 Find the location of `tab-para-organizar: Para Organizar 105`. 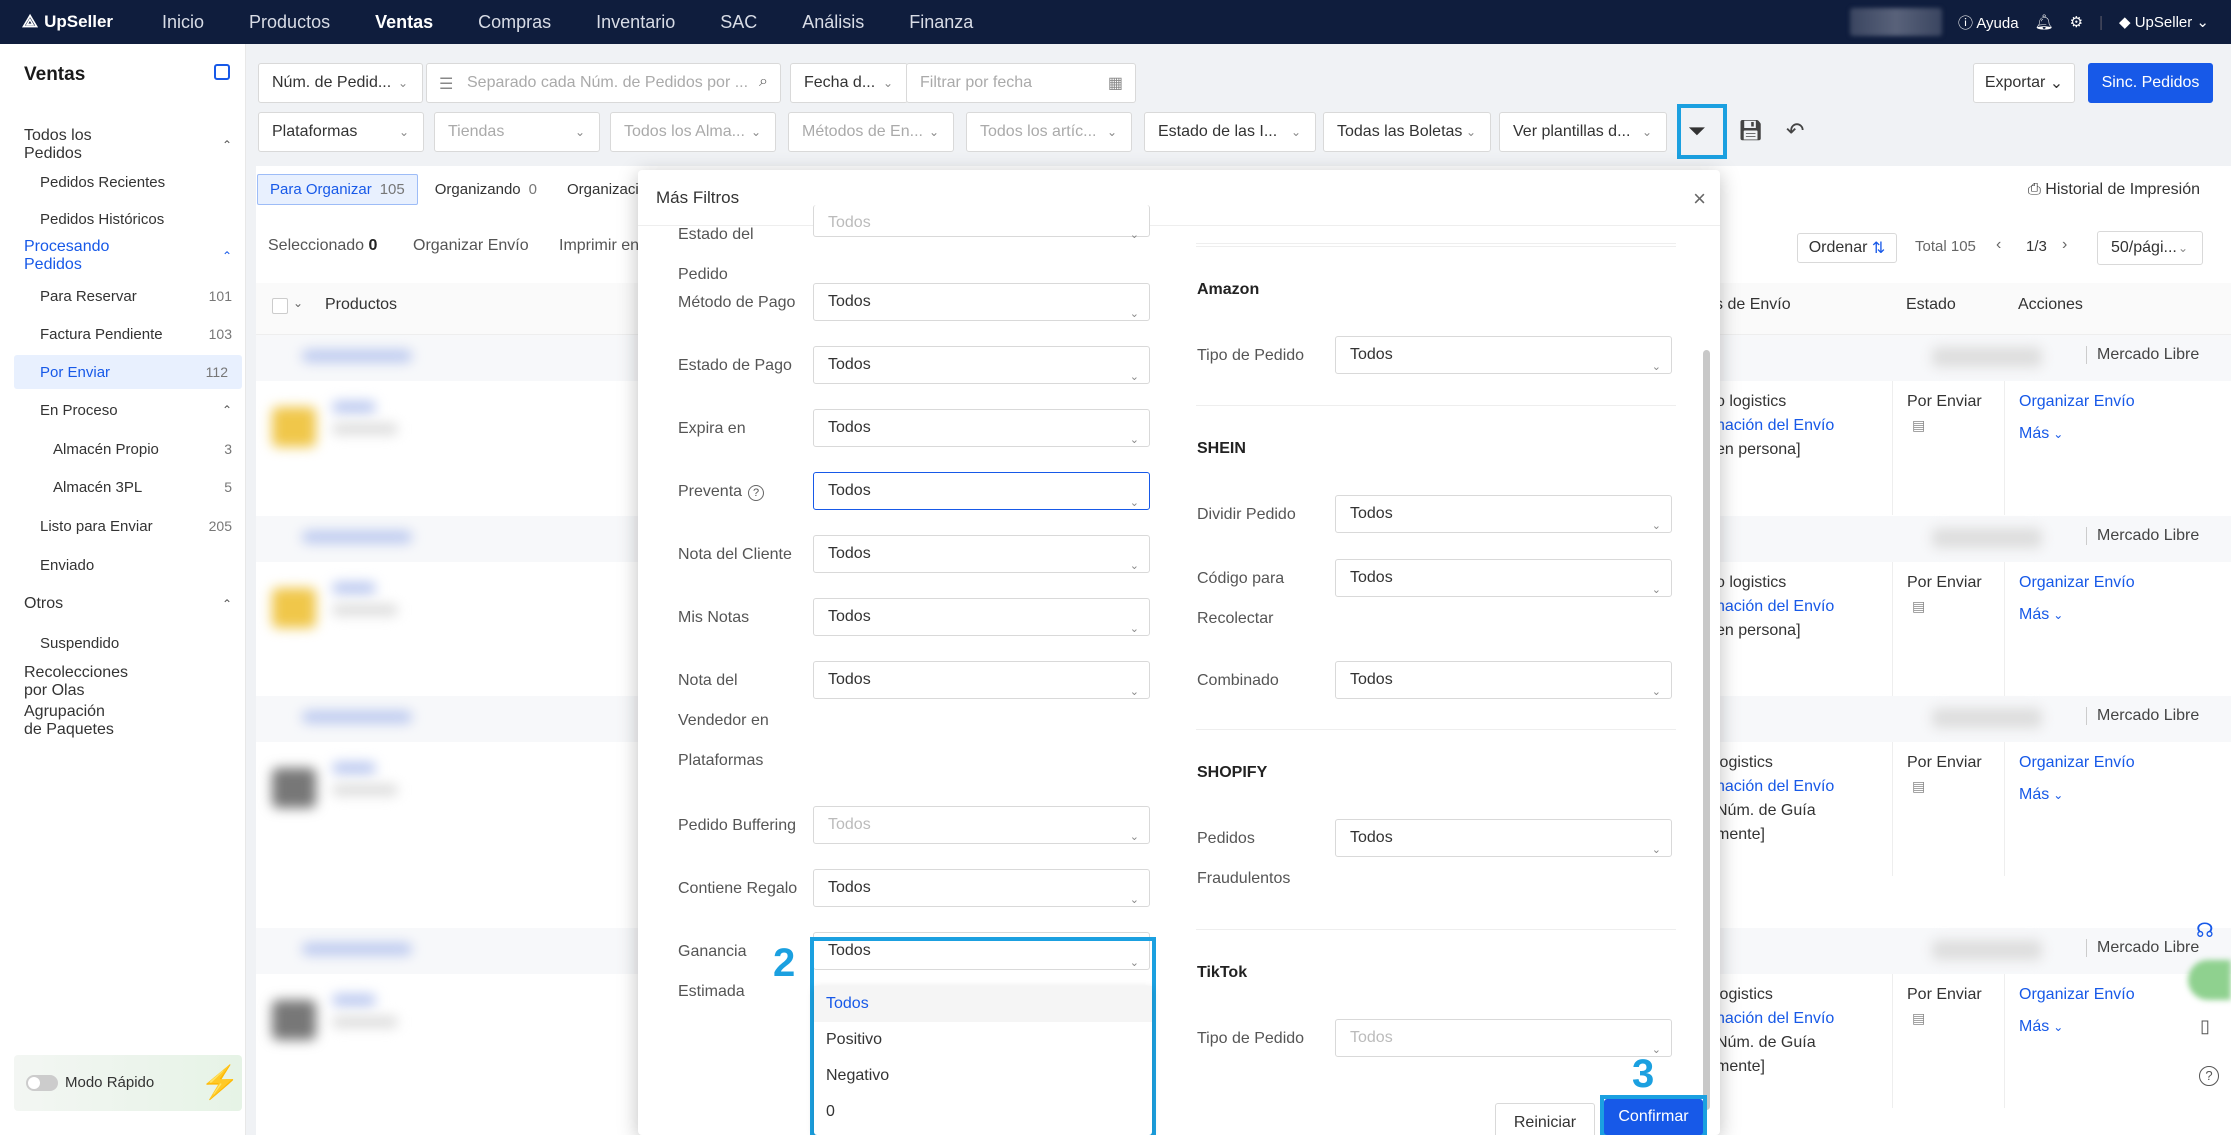

tab-para-organizar: Para Organizar 105 is located at coordinates (337, 189).